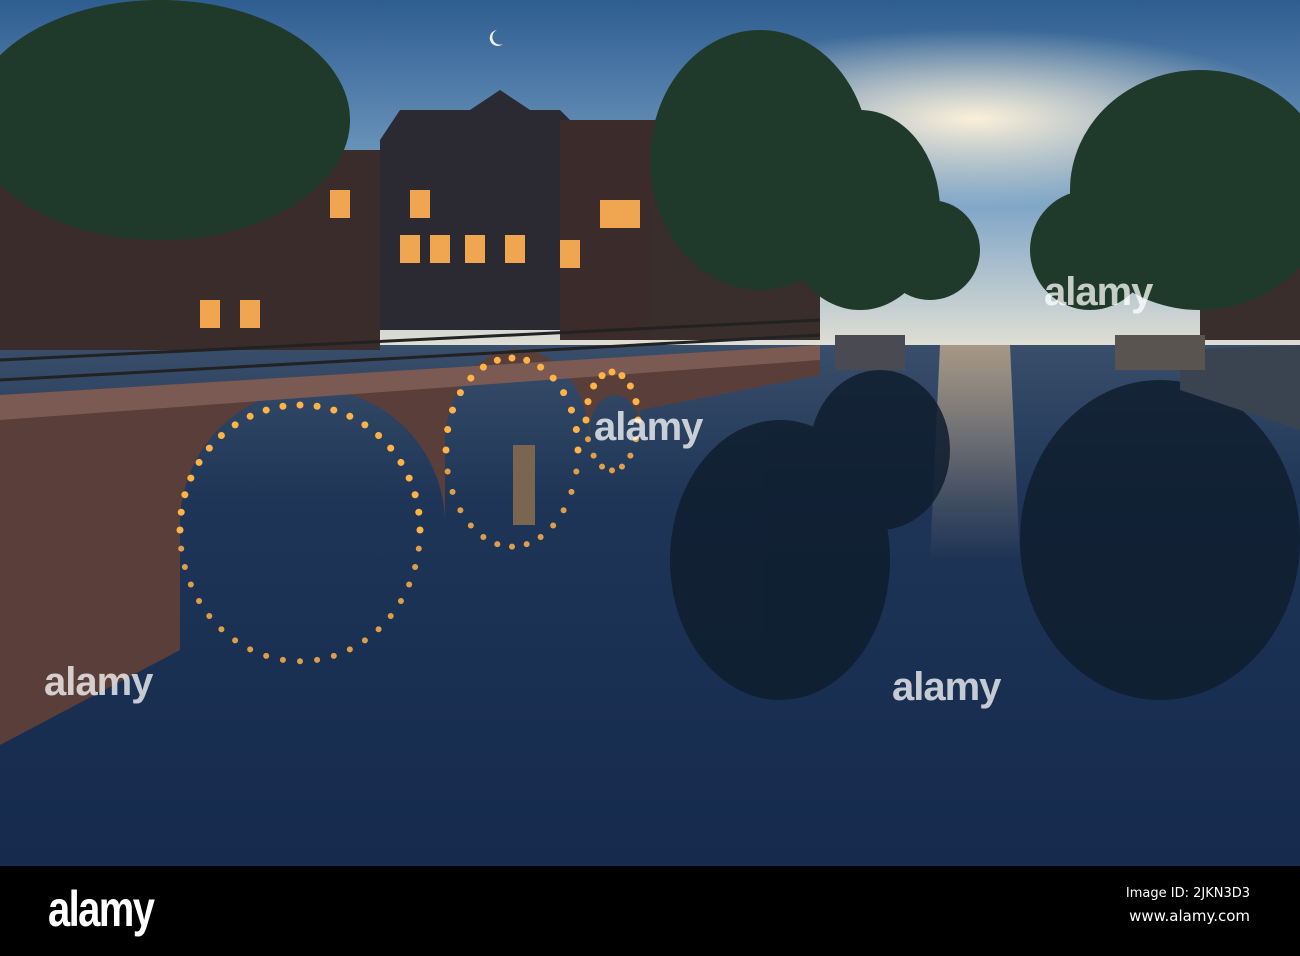 The image size is (1300, 956). Describe the element at coordinates (101, 909) in the screenshot. I see `alamy-logo: alamy` at that location.